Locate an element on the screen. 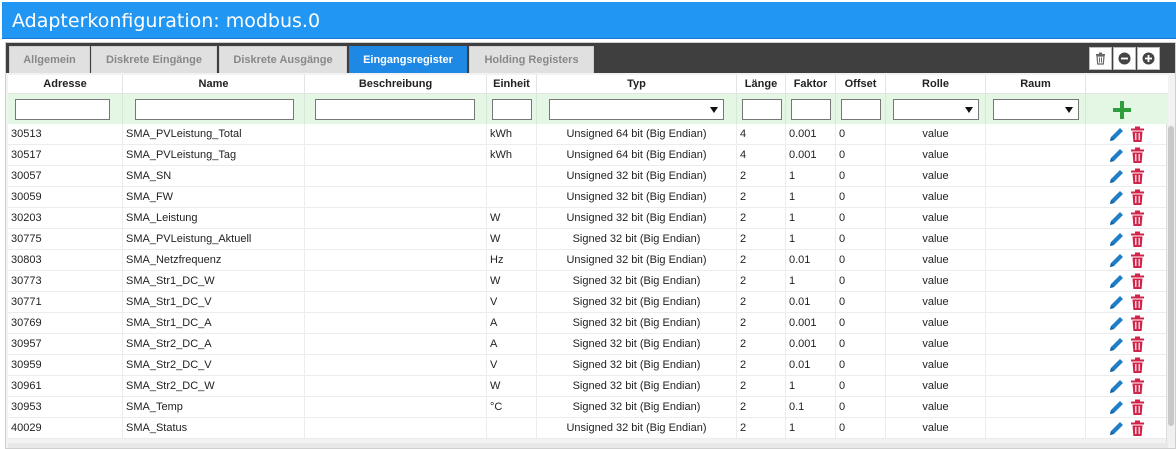 The image size is (1176, 449). cell-adresse: 30203 is located at coordinates (65, 218).